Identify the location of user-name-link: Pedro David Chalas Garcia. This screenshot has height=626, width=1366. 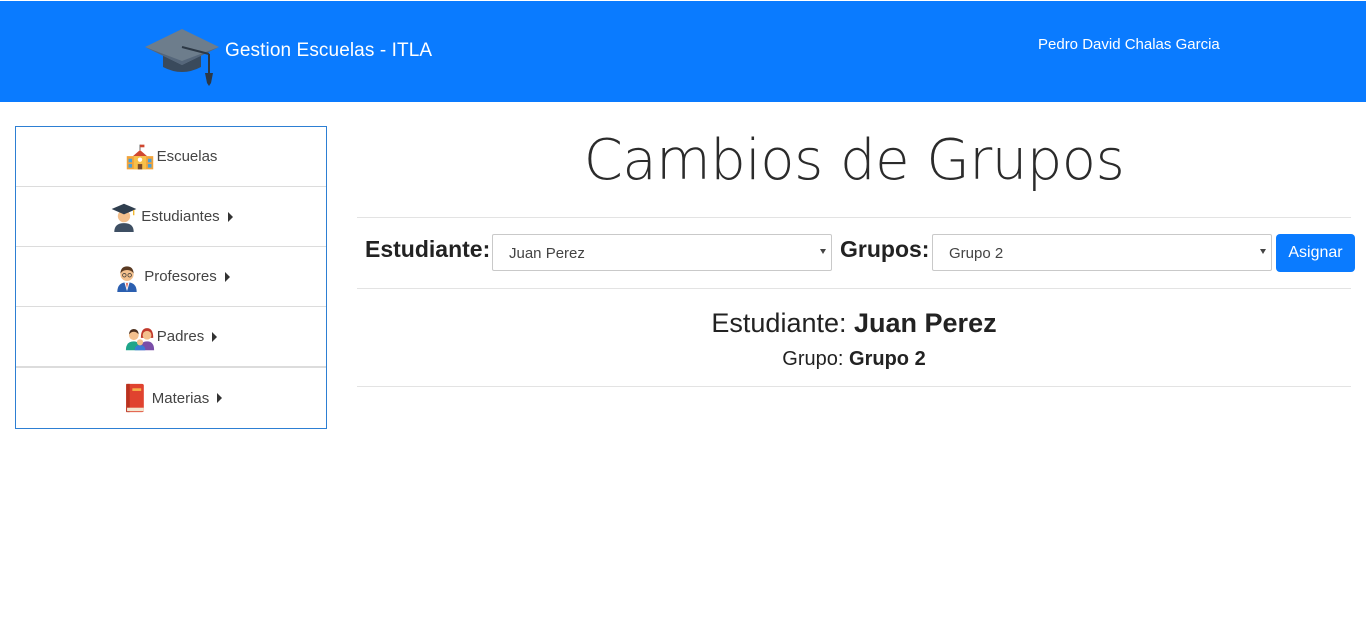
(1129, 44).